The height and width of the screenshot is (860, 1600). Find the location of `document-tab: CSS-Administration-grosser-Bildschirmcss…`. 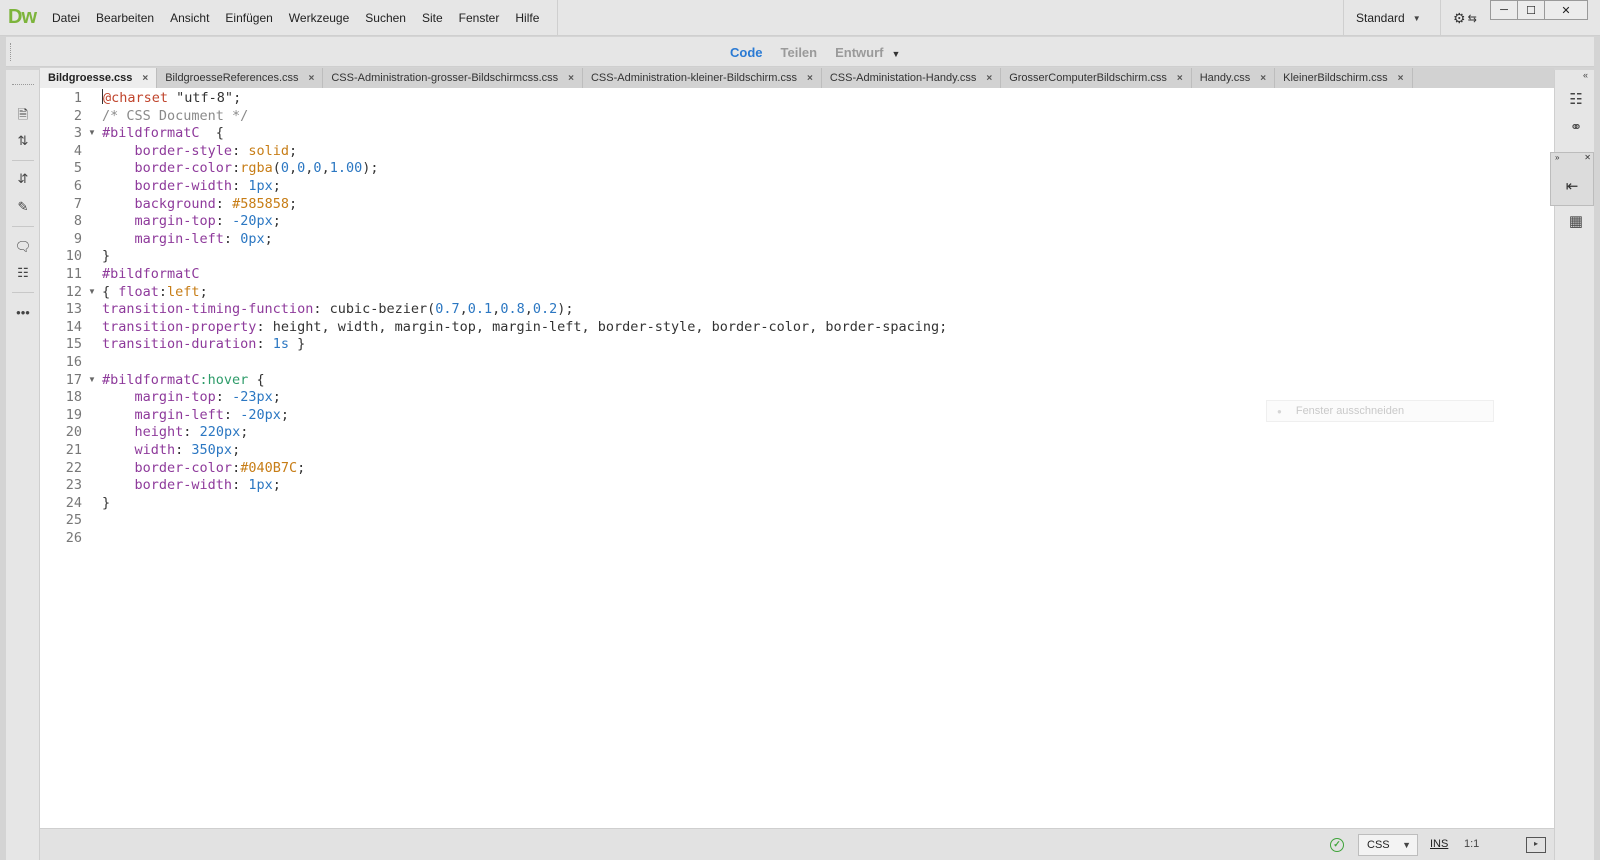

document-tab: CSS-Administration-grosser-Bildschirmcss… is located at coordinates (453, 78).